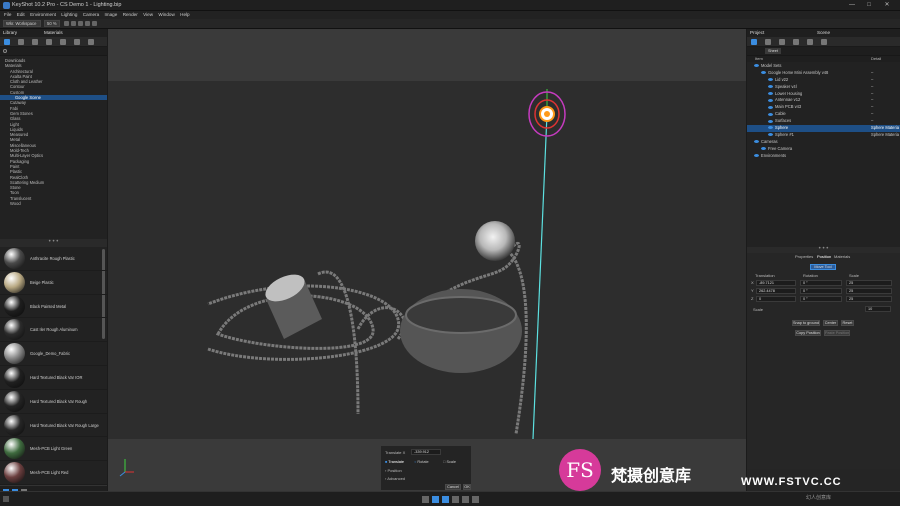 The image size is (900, 506). I want to click on scene-tree-row: Sphere Sphere Materia, so click(823, 128).